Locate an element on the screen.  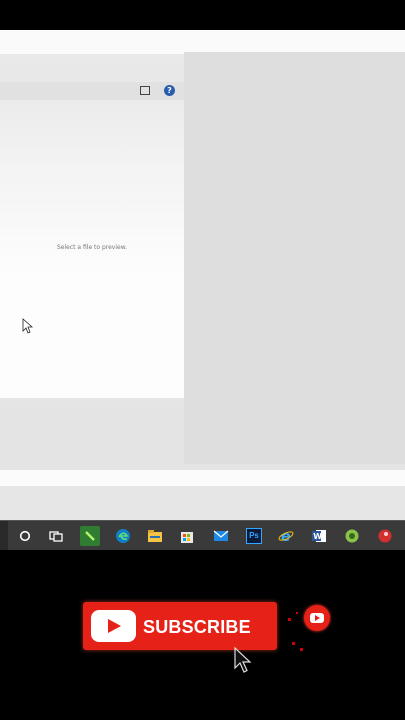
green-circle-app-icon is located at coordinates (352, 536).